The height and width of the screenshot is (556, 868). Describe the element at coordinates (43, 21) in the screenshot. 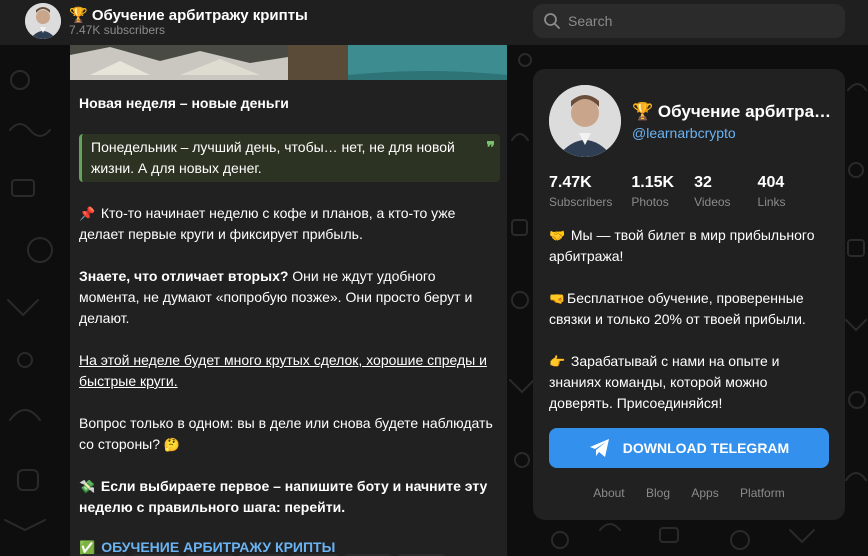

I see `channel-avatar` at that location.